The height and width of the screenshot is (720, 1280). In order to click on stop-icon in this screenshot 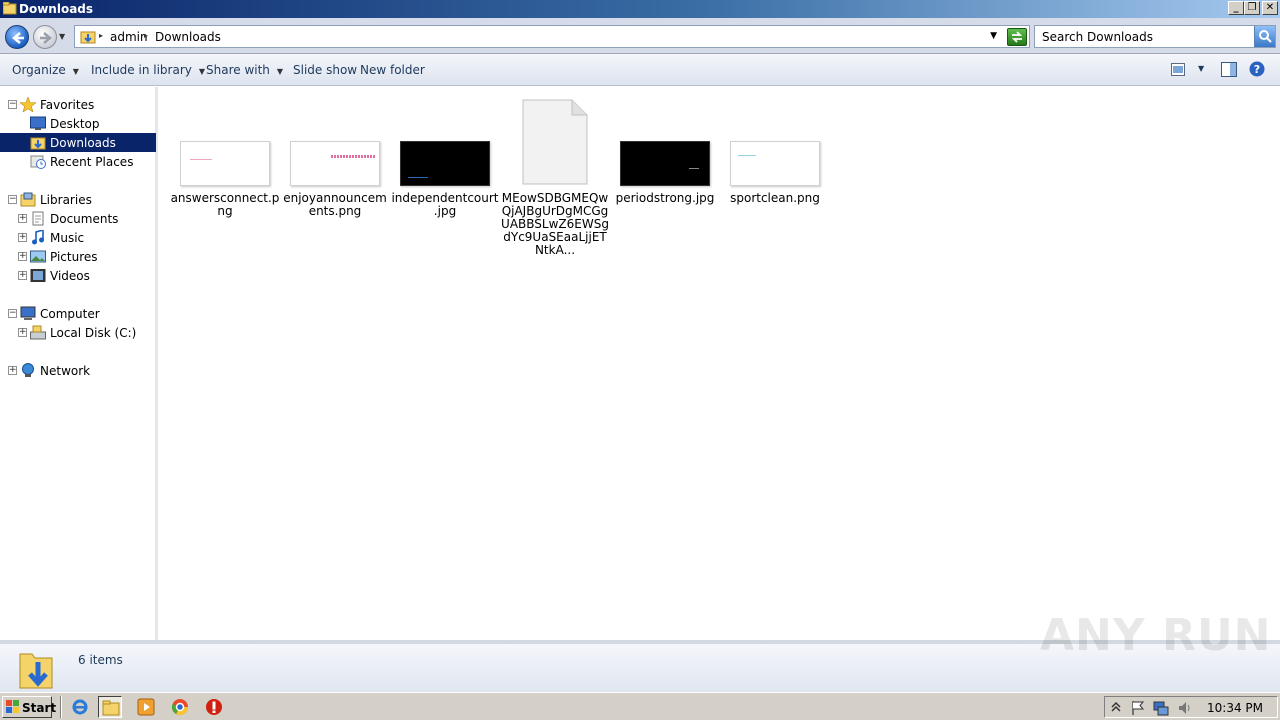, I will do `click(214, 707)`.